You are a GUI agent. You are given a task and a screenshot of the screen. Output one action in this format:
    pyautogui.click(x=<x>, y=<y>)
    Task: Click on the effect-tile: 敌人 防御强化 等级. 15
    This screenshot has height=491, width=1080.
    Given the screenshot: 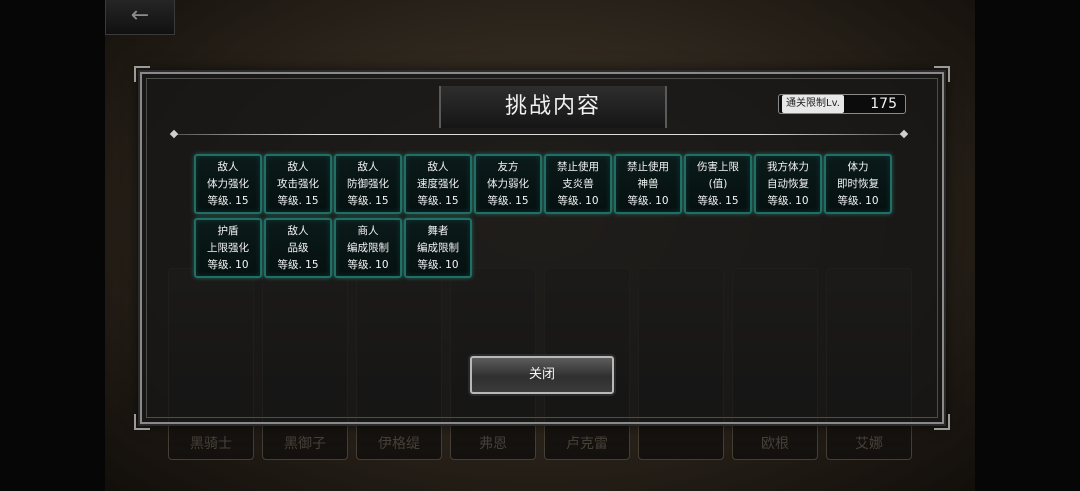 What is the action you would take?
    pyautogui.click(x=368, y=184)
    